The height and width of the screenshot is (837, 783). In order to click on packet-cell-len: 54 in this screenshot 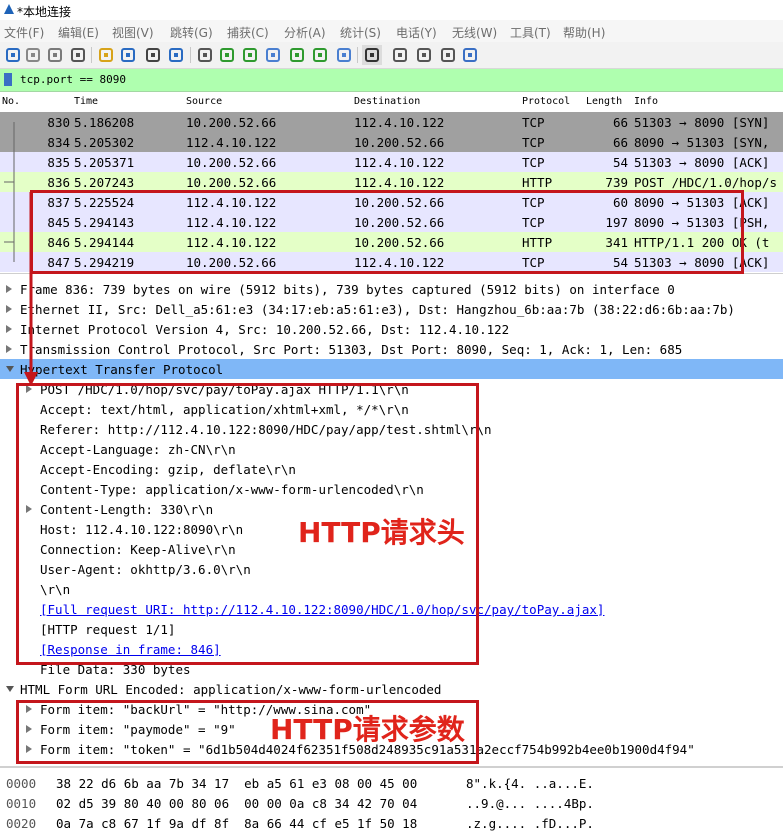, I will do `click(620, 162)`.